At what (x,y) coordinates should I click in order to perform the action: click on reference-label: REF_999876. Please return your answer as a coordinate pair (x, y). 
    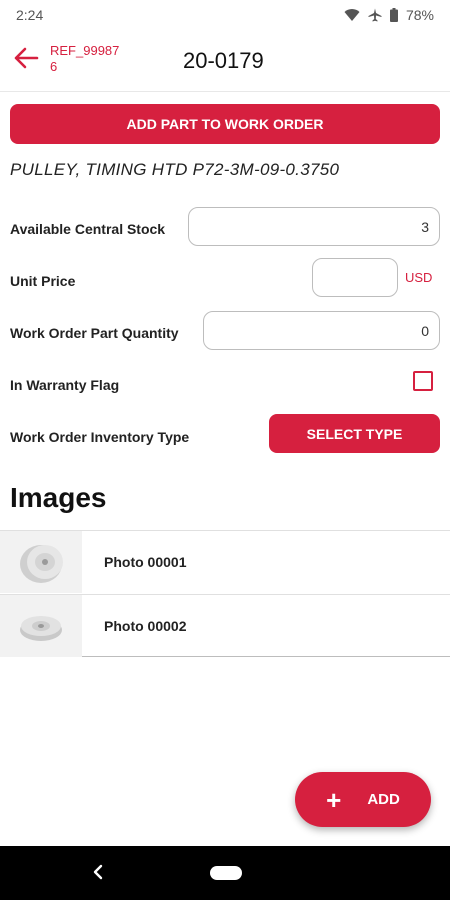
    Looking at the image, I should click on (85, 58).